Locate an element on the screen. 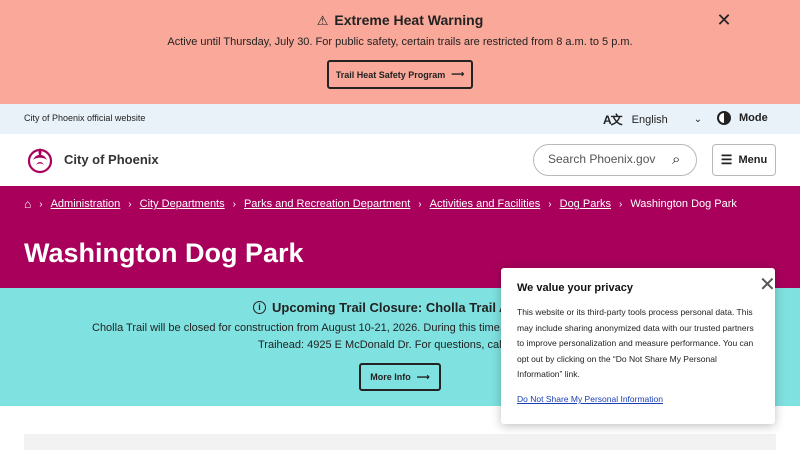  breadcrumb-dog-parks: Dog Parks is located at coordinates (585, 204).